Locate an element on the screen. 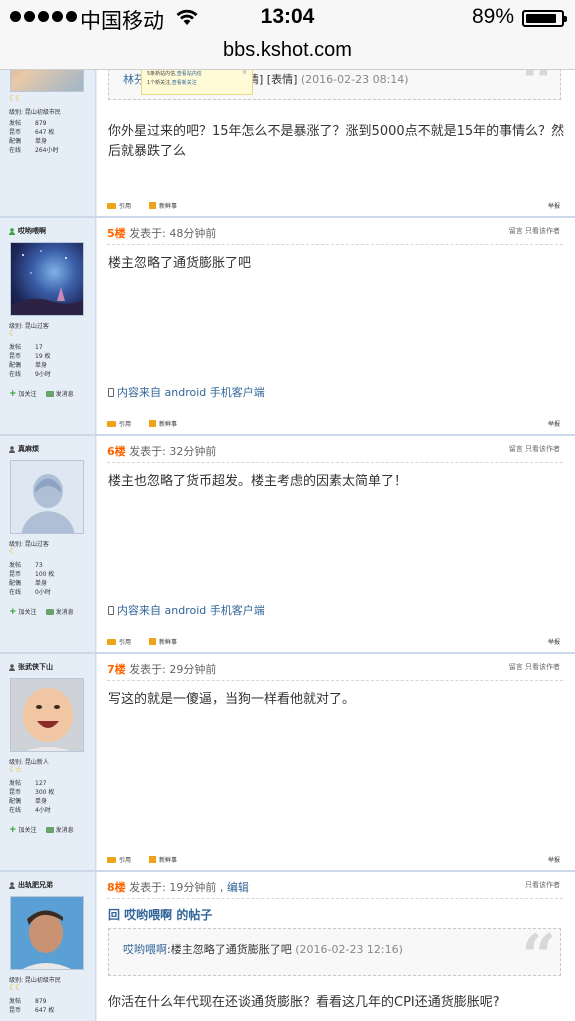  post-time: 发表于: 48分钟前 is located at coordinates (173, 233).